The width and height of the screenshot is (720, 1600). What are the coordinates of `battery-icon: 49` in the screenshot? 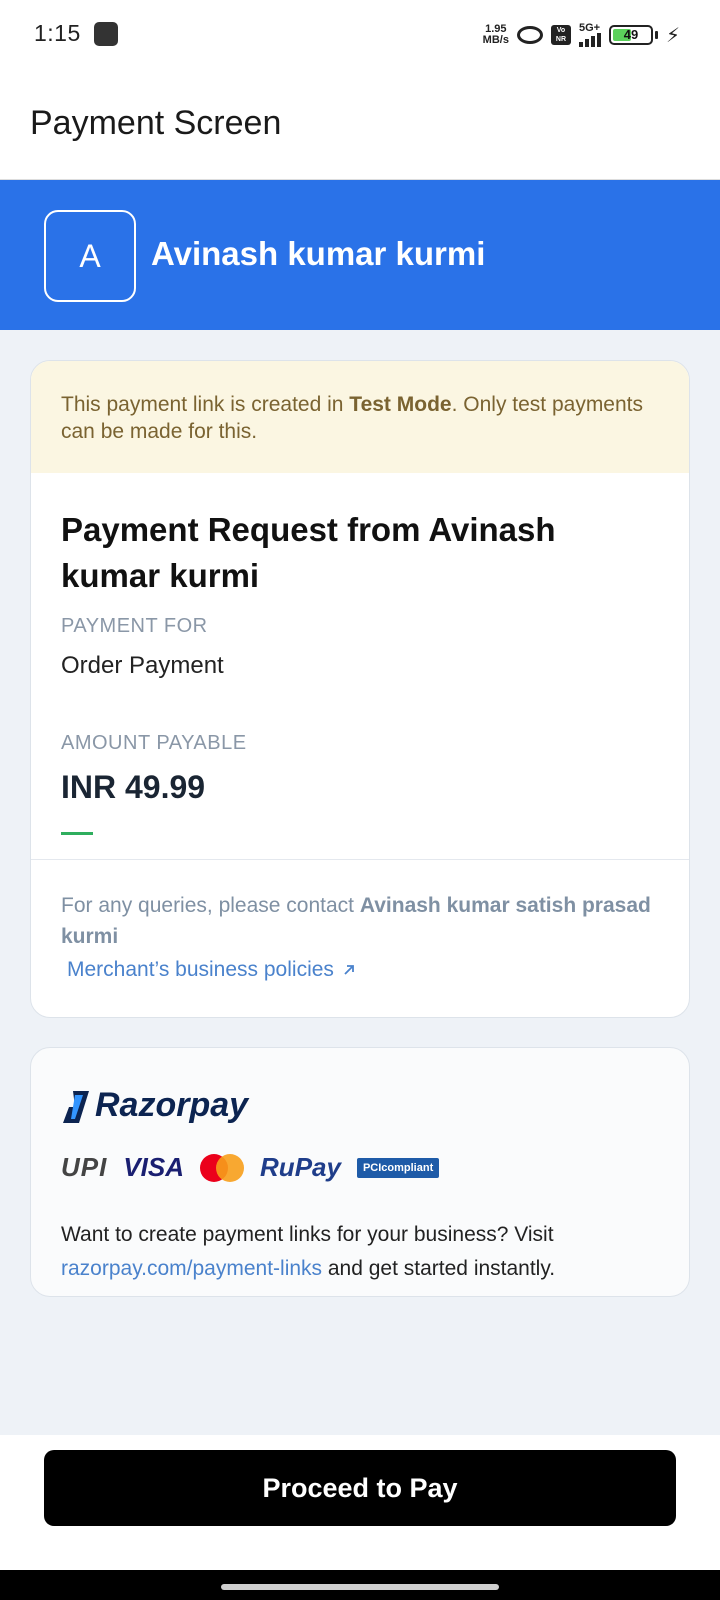 It's located at (630, 35).